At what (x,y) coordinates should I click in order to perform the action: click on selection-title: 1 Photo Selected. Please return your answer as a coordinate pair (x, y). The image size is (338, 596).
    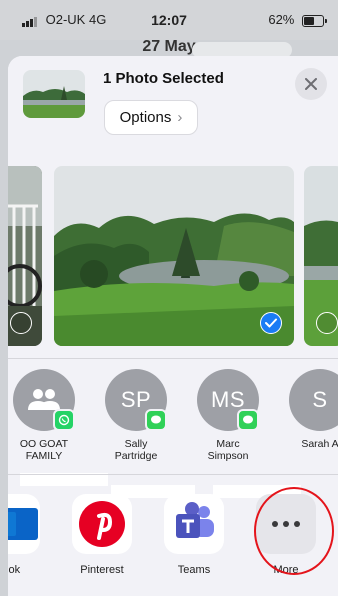
    Looking at the image, I should click on (163, 78).